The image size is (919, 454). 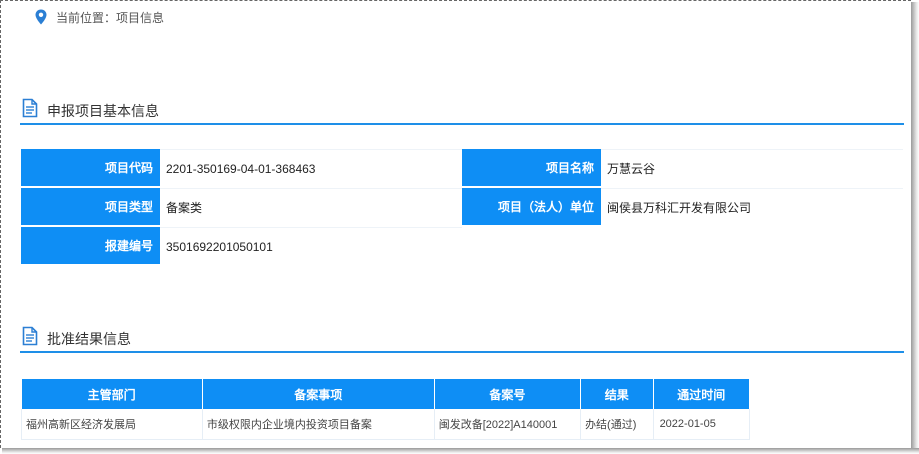 What do you see at coordinates (752, 207) in the screenshot?
I see `project-unit-value: 闽侯县万科汇开发有限公司` at bounding box center [752, 207].